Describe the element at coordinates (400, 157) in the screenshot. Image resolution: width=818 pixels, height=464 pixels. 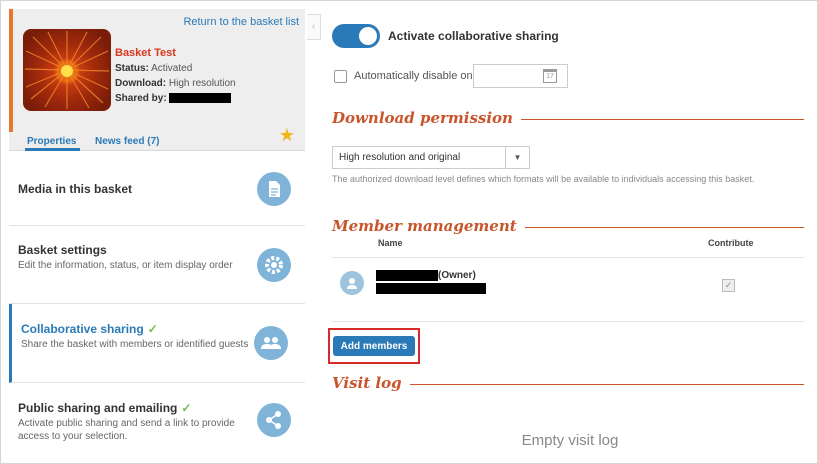
I see `select-value: High resolution and original` at that location.